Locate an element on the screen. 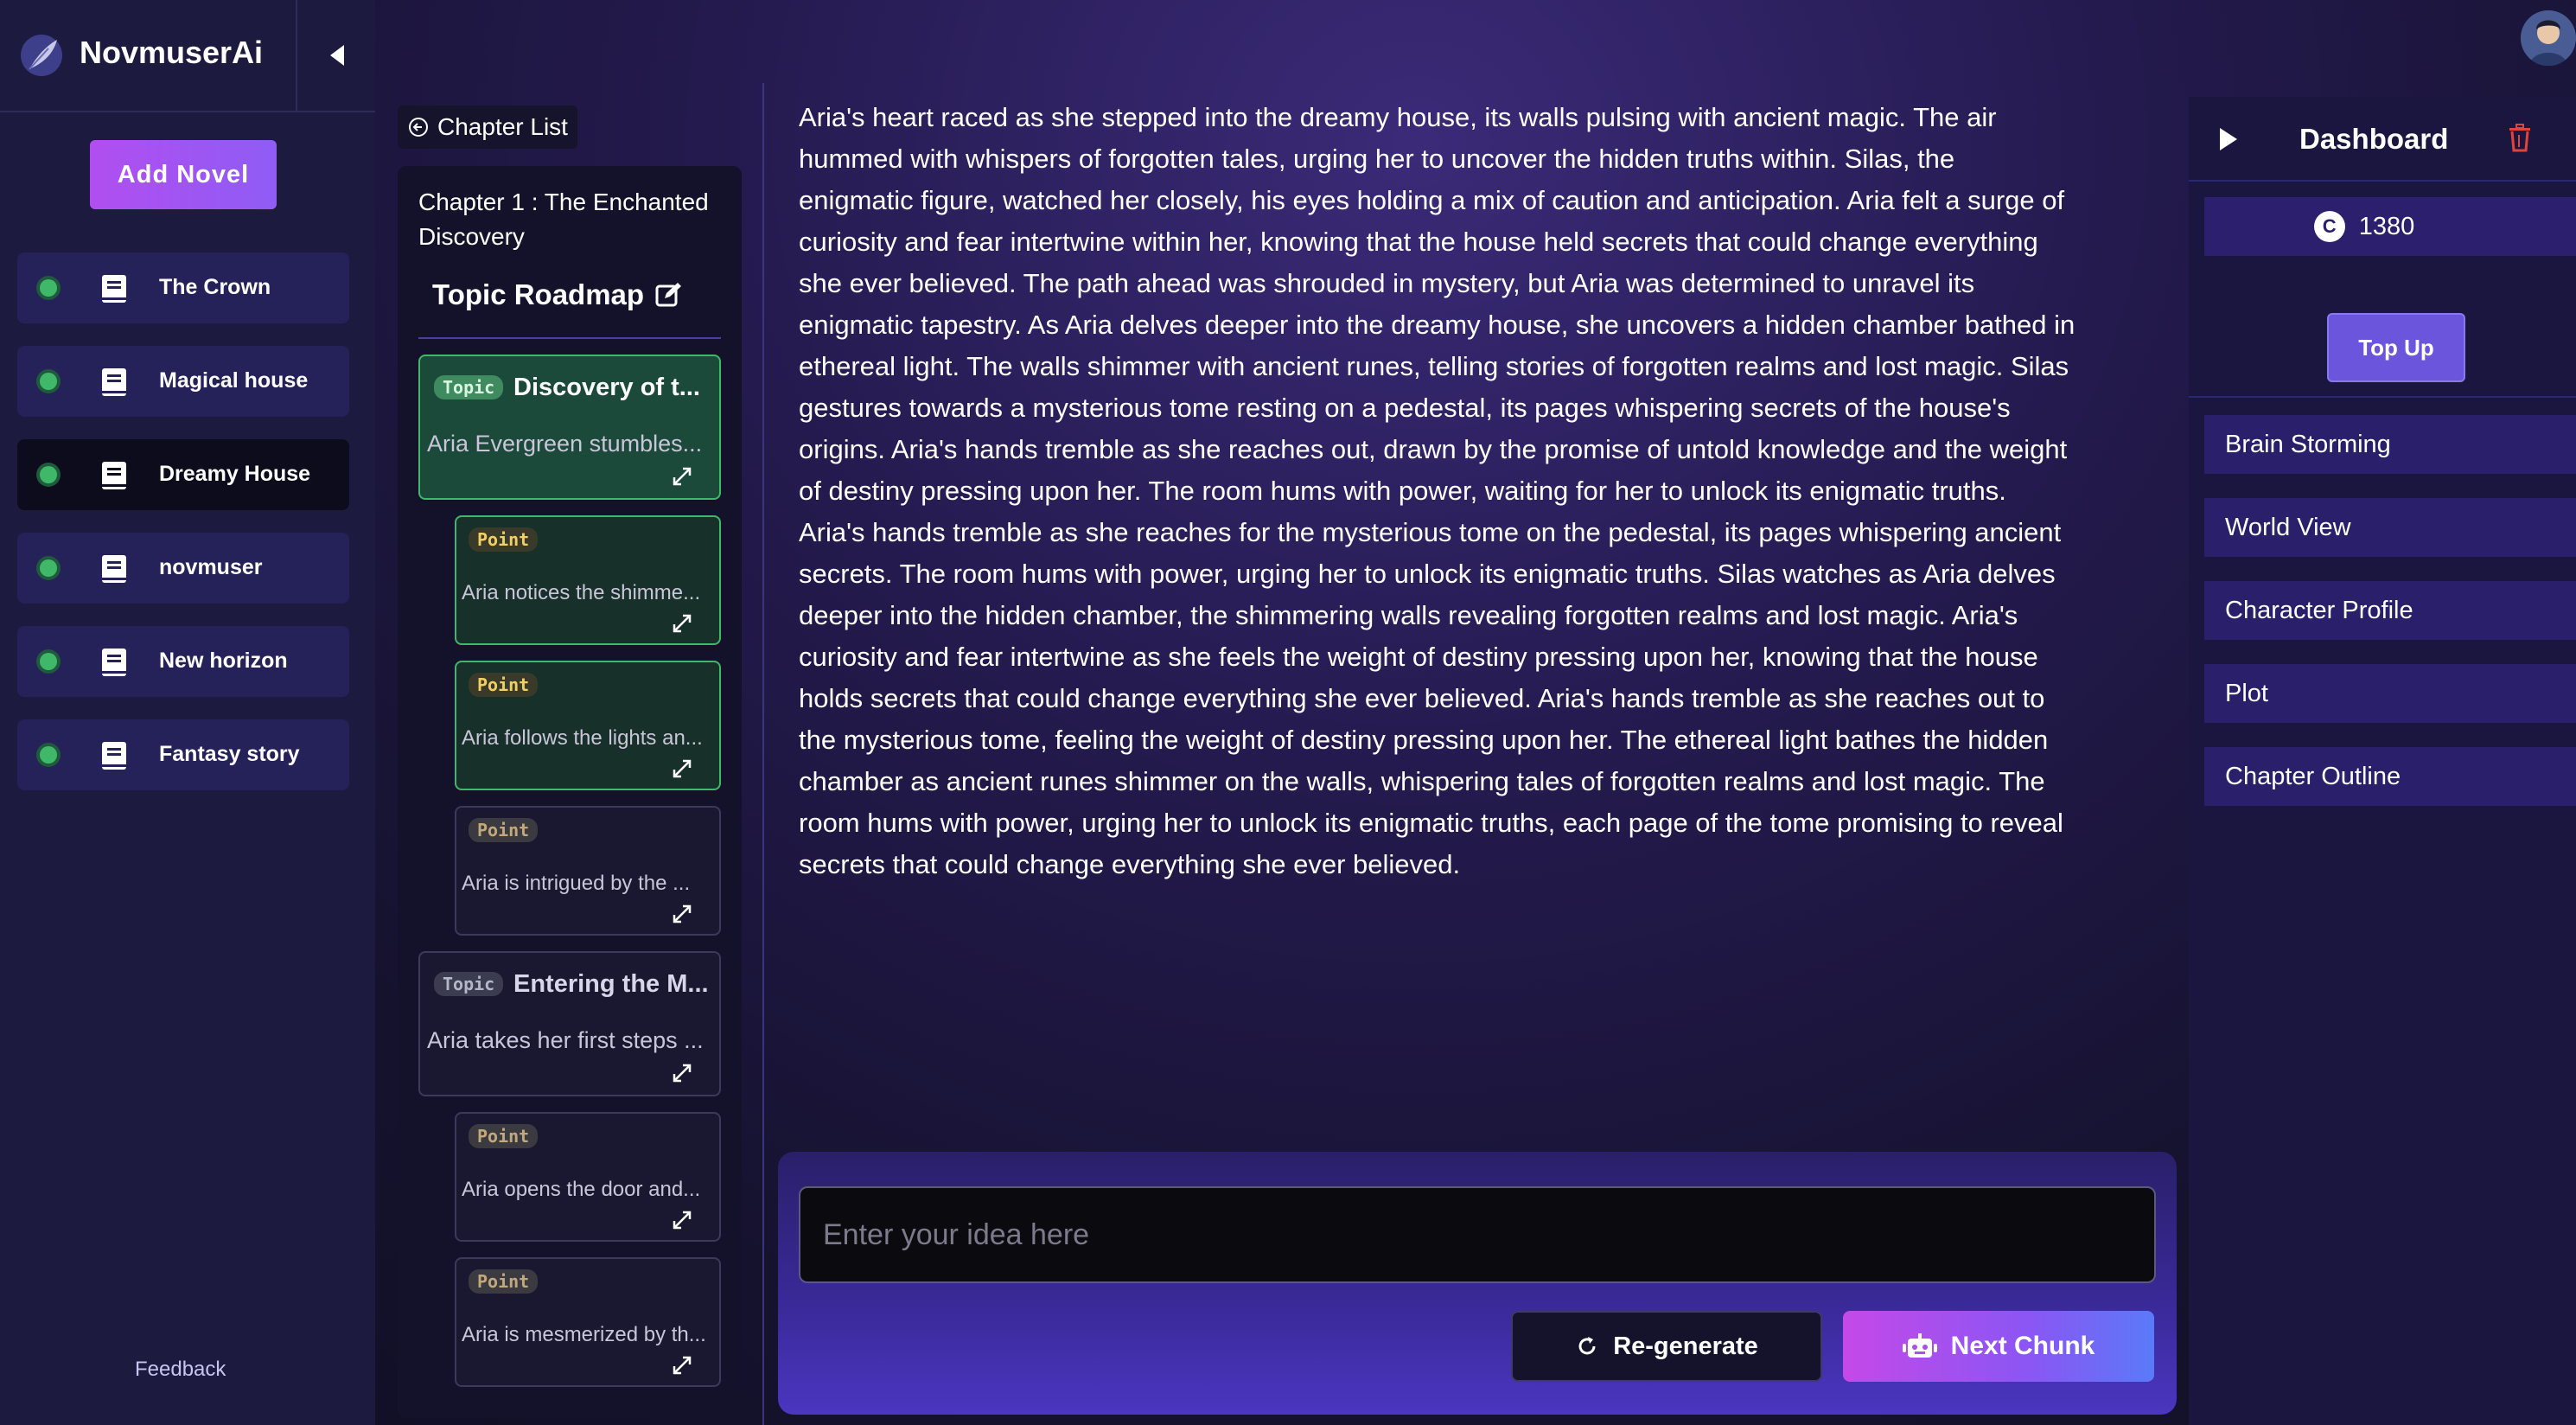 Image resolution: width=2576 pixels, height=1425 pixels. menu-item-chapter-outline: Chapter Outline is located at coordinates (2390, 776).